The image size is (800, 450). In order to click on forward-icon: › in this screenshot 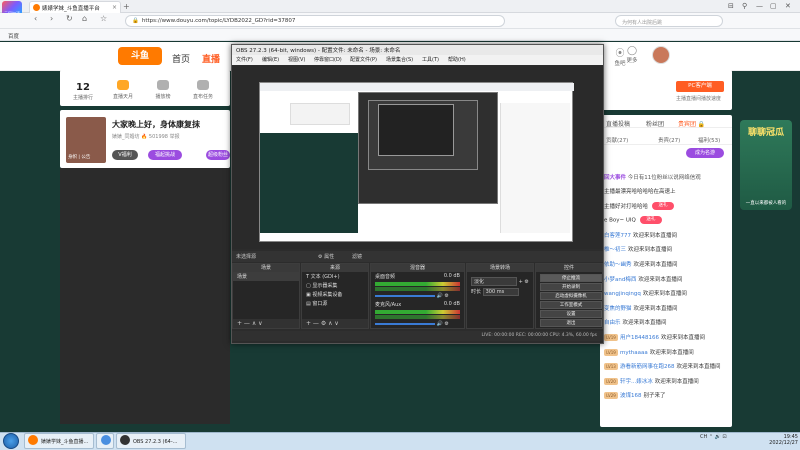, I will do `click(51, 18)`.